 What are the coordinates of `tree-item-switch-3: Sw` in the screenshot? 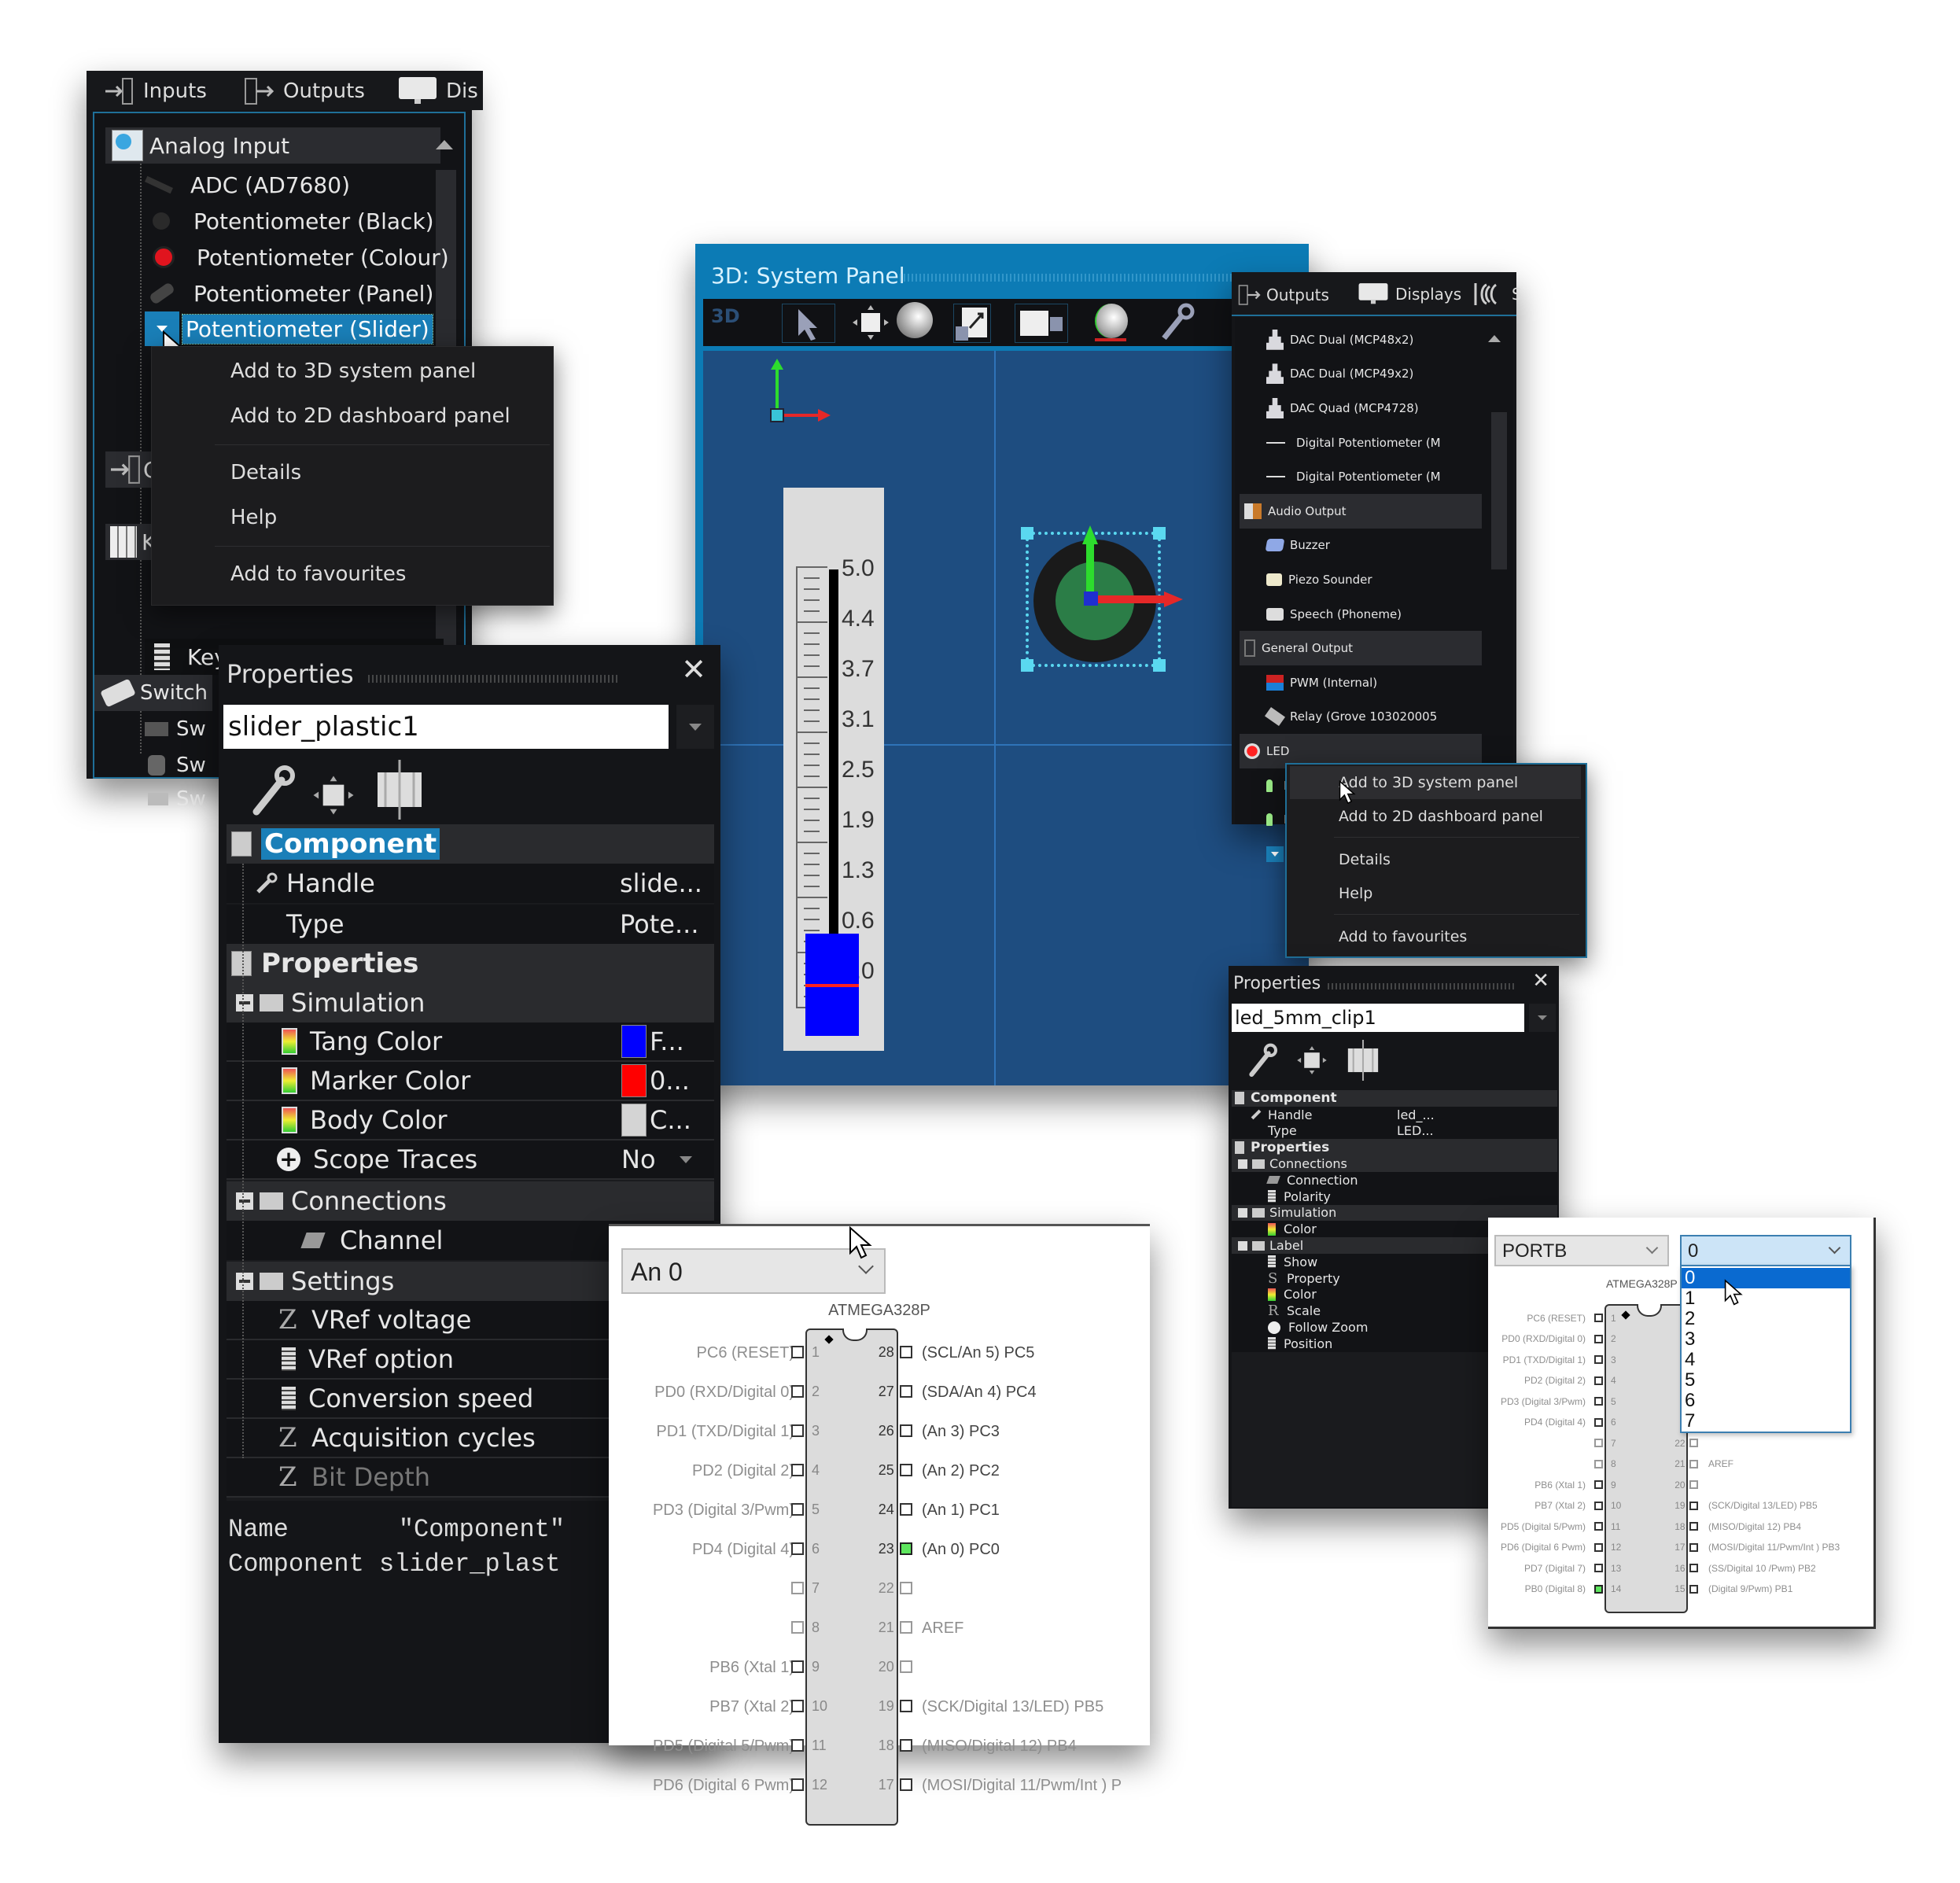 It's located at (184, 799).